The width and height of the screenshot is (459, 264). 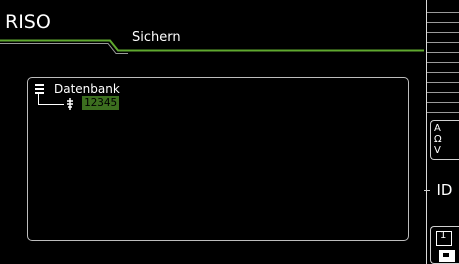 I want to click on probe-icon, so click(x=70, y=104).